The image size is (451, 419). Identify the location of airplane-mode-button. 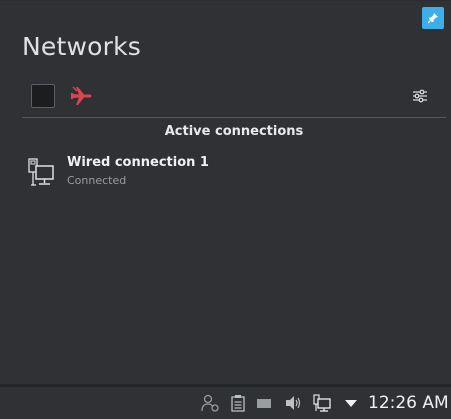
(82, 96).